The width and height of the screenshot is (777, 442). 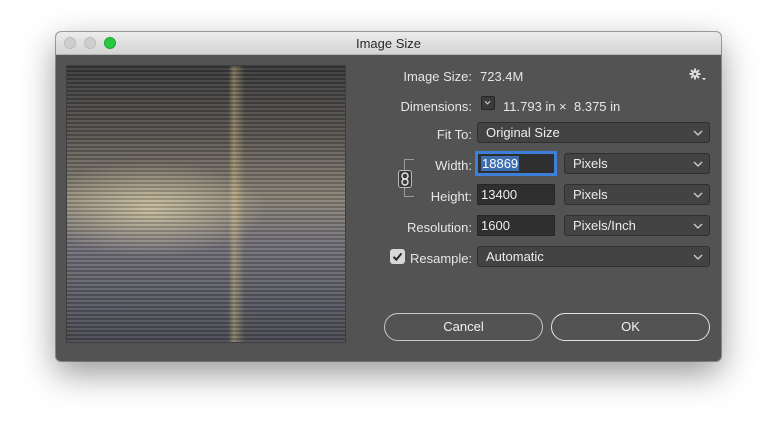 What do you see at coordinates (439, 227) in the screenshot?
I see `resolution-label: Resolution:` at bounding box center [439, 227].